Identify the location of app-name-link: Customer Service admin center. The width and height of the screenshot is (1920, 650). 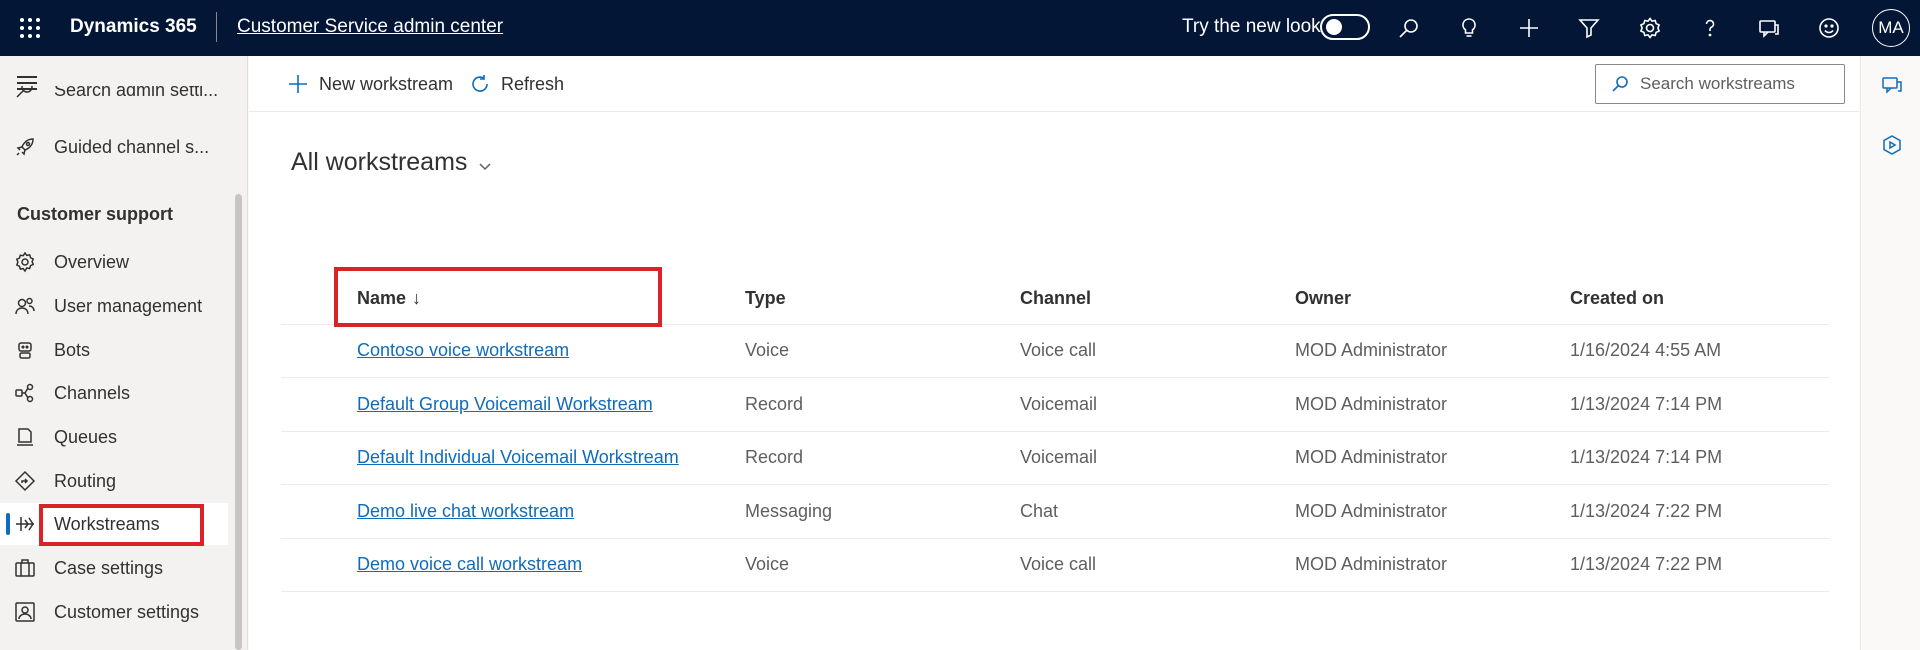
(370, 27).